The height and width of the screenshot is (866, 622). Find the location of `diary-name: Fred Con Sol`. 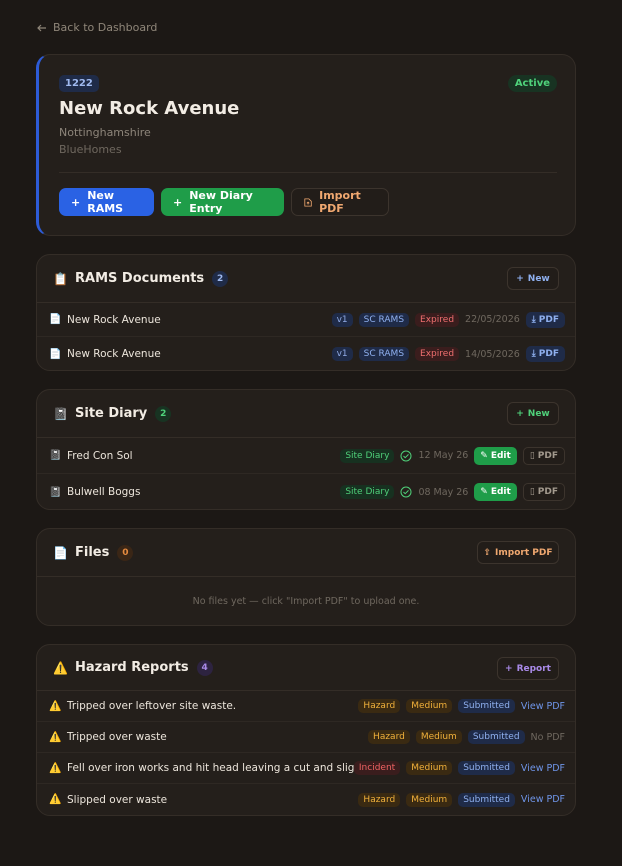

diary-name: Fred Con Sol is located at coordinates (100, 455).